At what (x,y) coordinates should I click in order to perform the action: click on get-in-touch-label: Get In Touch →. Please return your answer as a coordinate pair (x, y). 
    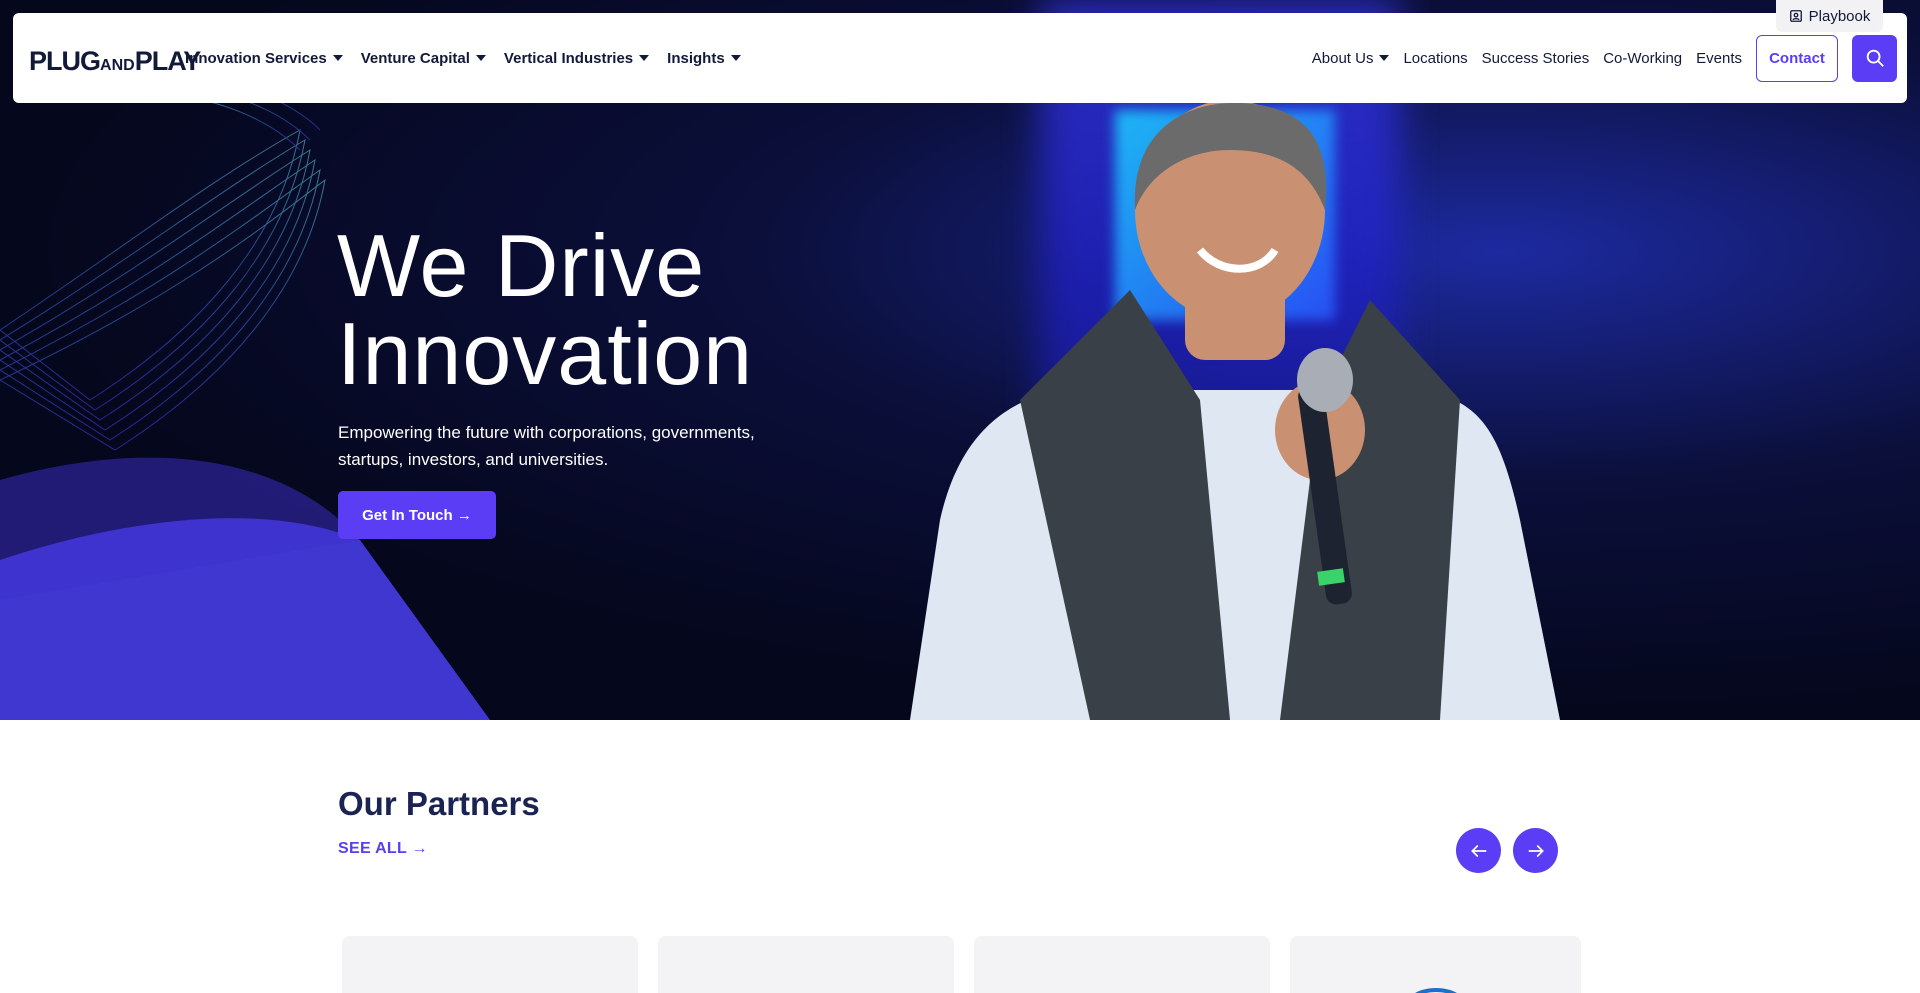
    Looking at the image, I should click on (417, 515).